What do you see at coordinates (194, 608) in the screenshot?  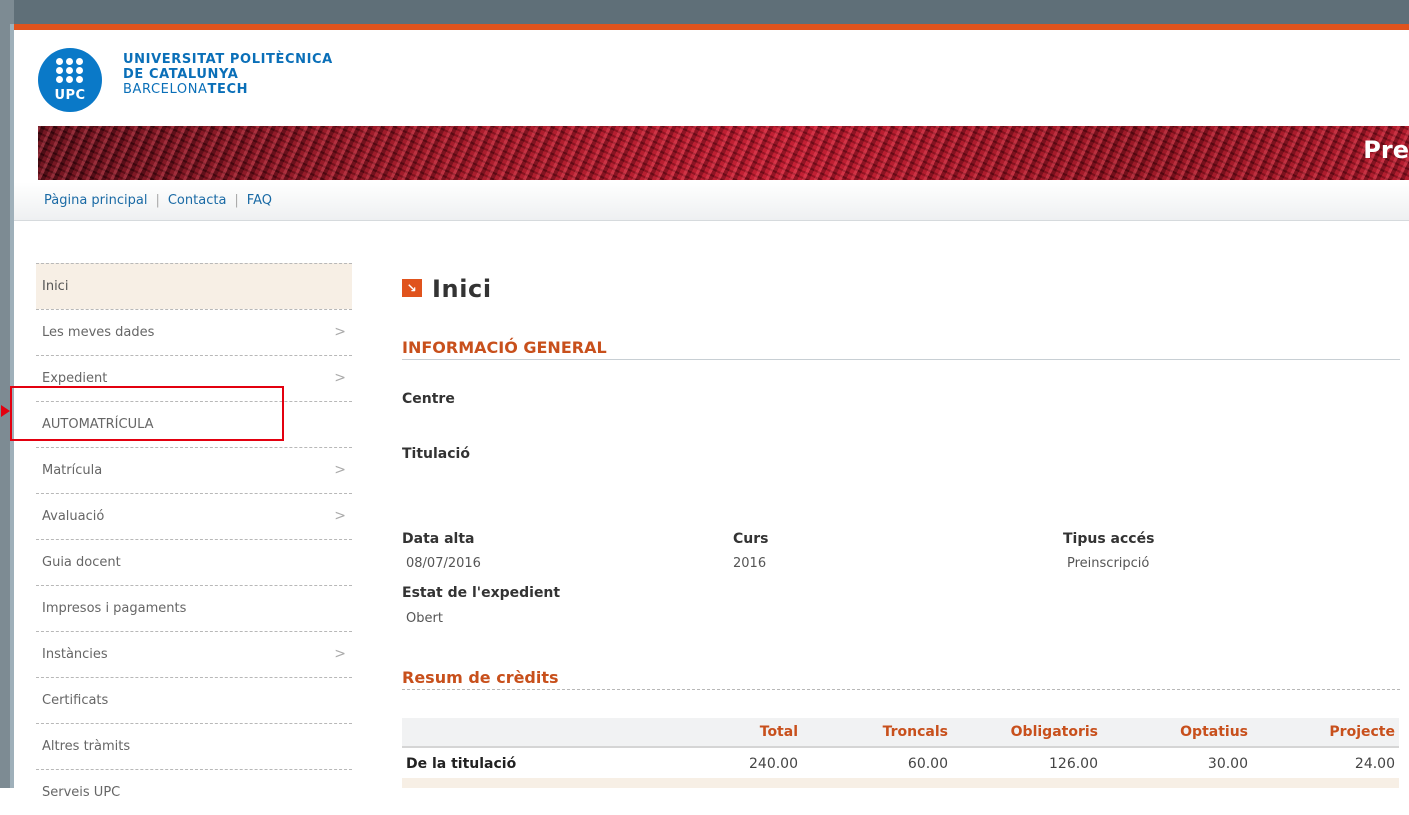 I see `sidebar-item-impresos-i-pagaments: Impresos i pagaments` at bounding box center [194, 608].